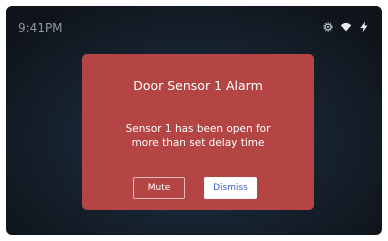 The image size is (388, 241). What do you see at coordinates (40, 28) in the screenshot?
I see `clock-time: 9:41PM` at bounding box center [40, 28].